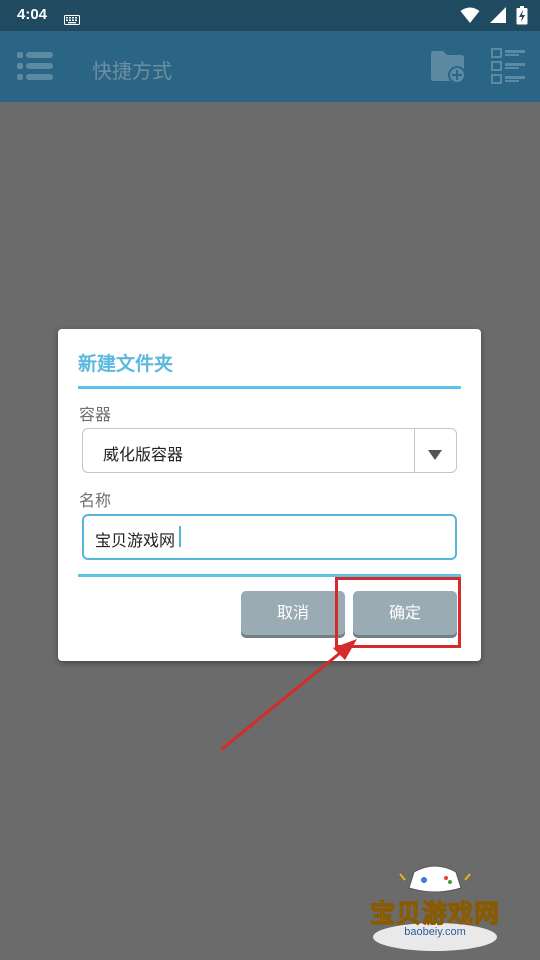  What do you see at coordinates (414, 450) in the screenshot?
I see `select-separator` at bounding box center [414, 450].